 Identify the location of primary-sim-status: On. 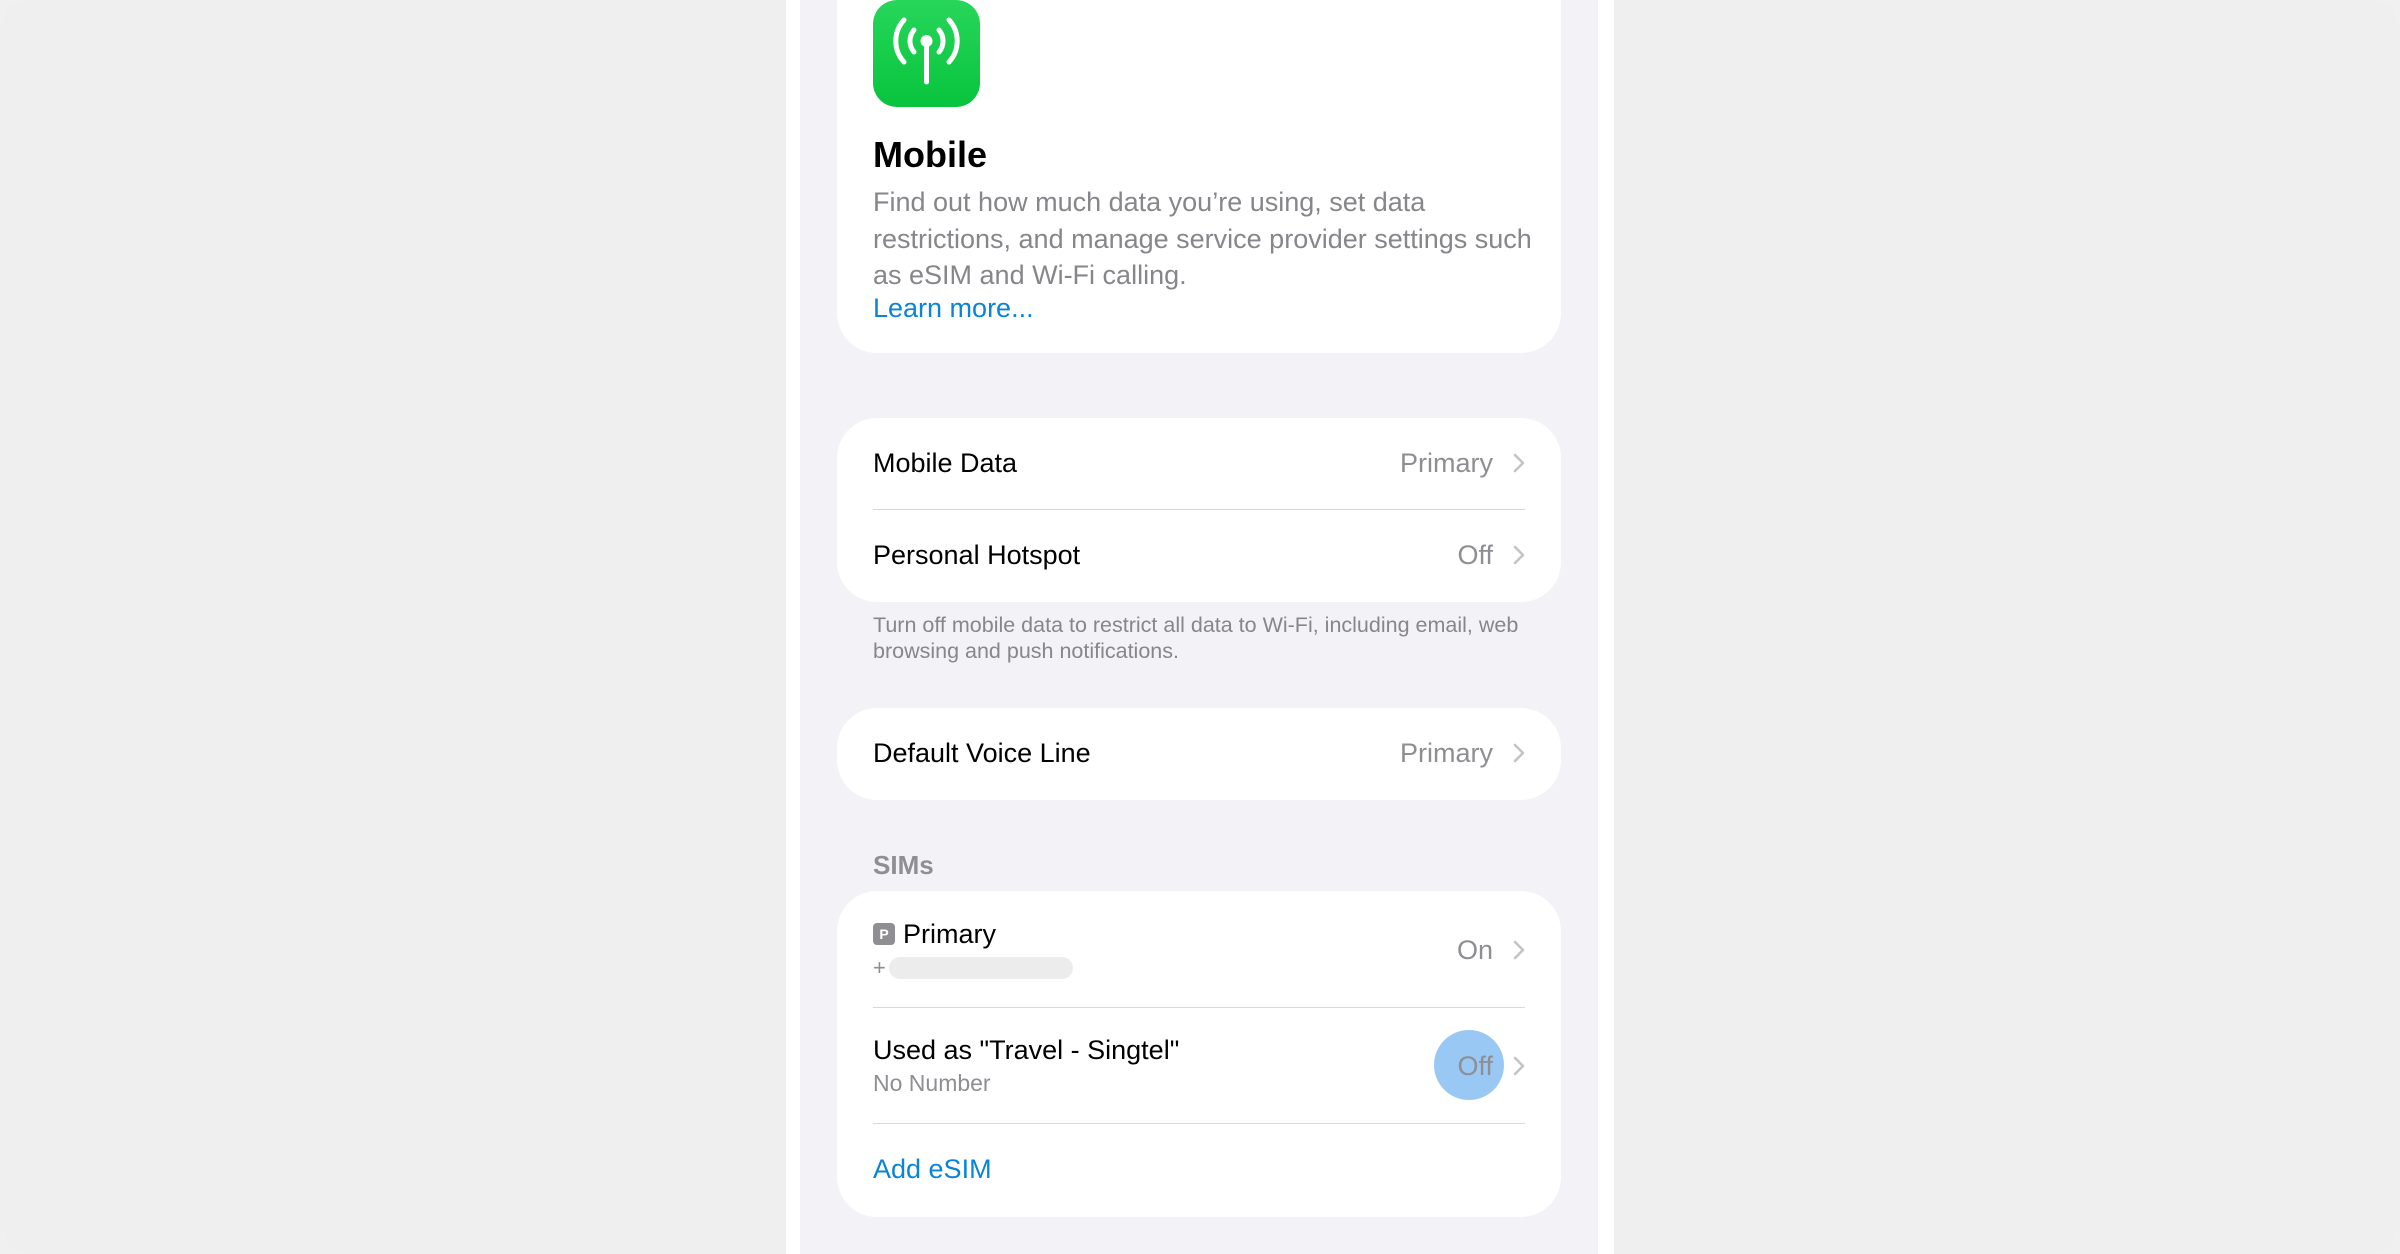
(1474, 950).